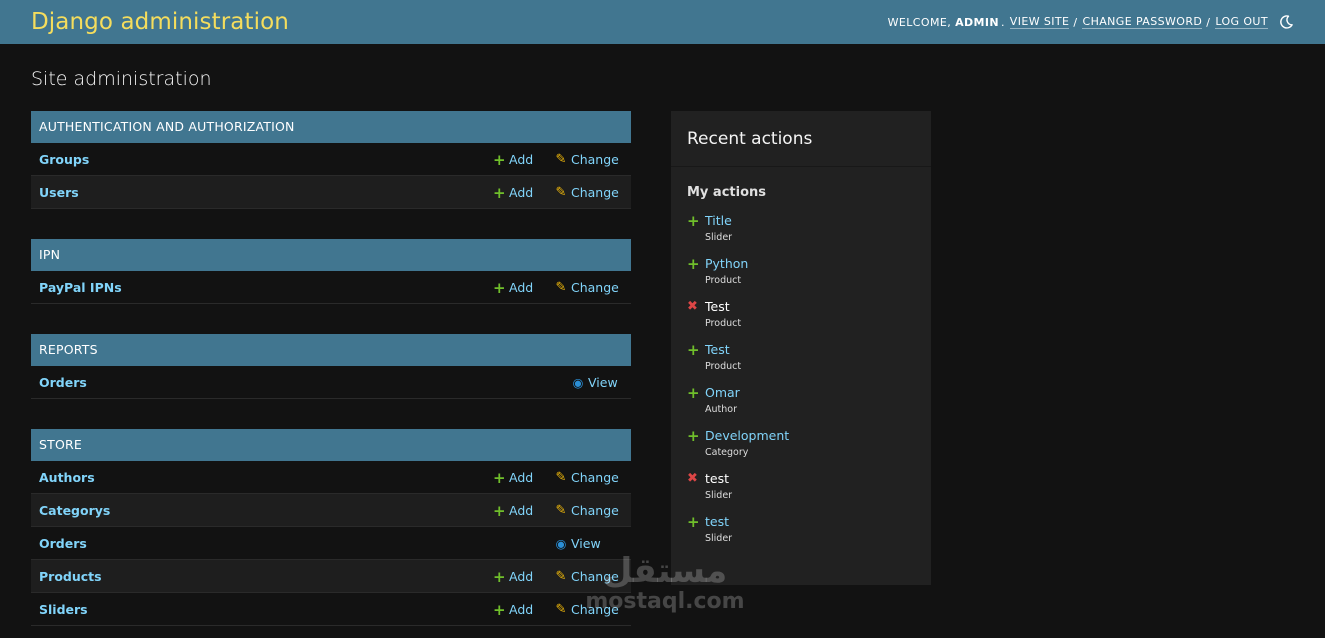  What do you see at coordinates (331, 477) in the screenshot?
I see `model-row: Authors + Add ✎ Change` at bounding box center [331, 477].